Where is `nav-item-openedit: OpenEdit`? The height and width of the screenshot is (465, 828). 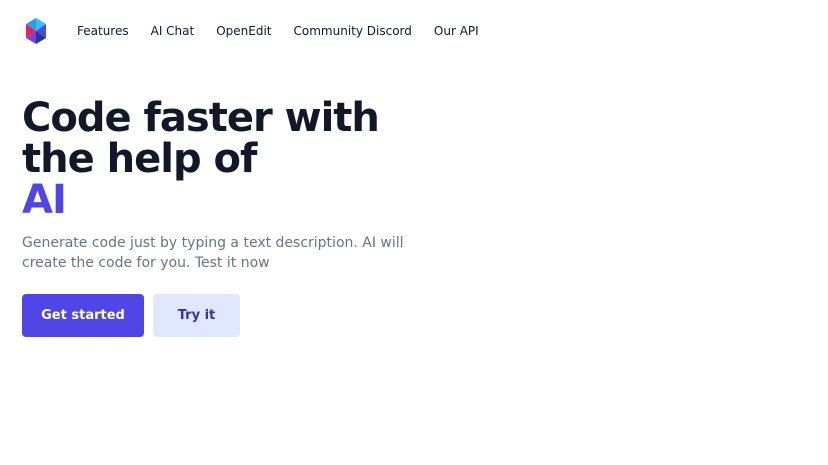
nav-item-openedit: OpenEdit is located at coordinates (243, 31).